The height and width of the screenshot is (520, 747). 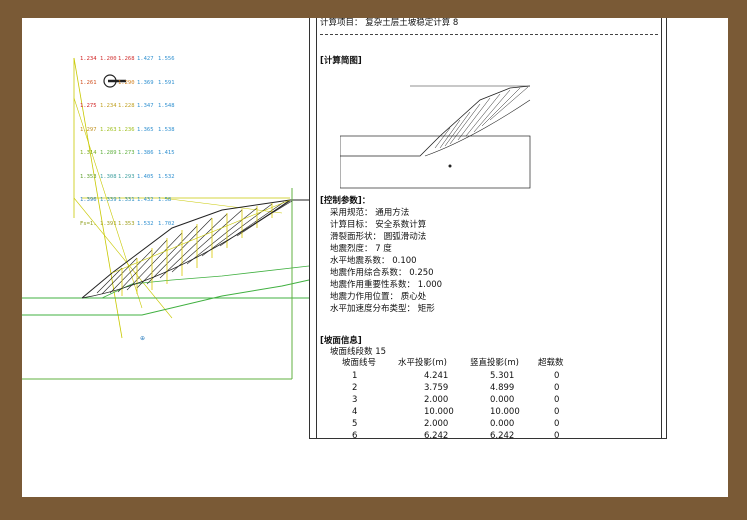 I want to click on table-cell: 5.301, so click(x=502, y=376).